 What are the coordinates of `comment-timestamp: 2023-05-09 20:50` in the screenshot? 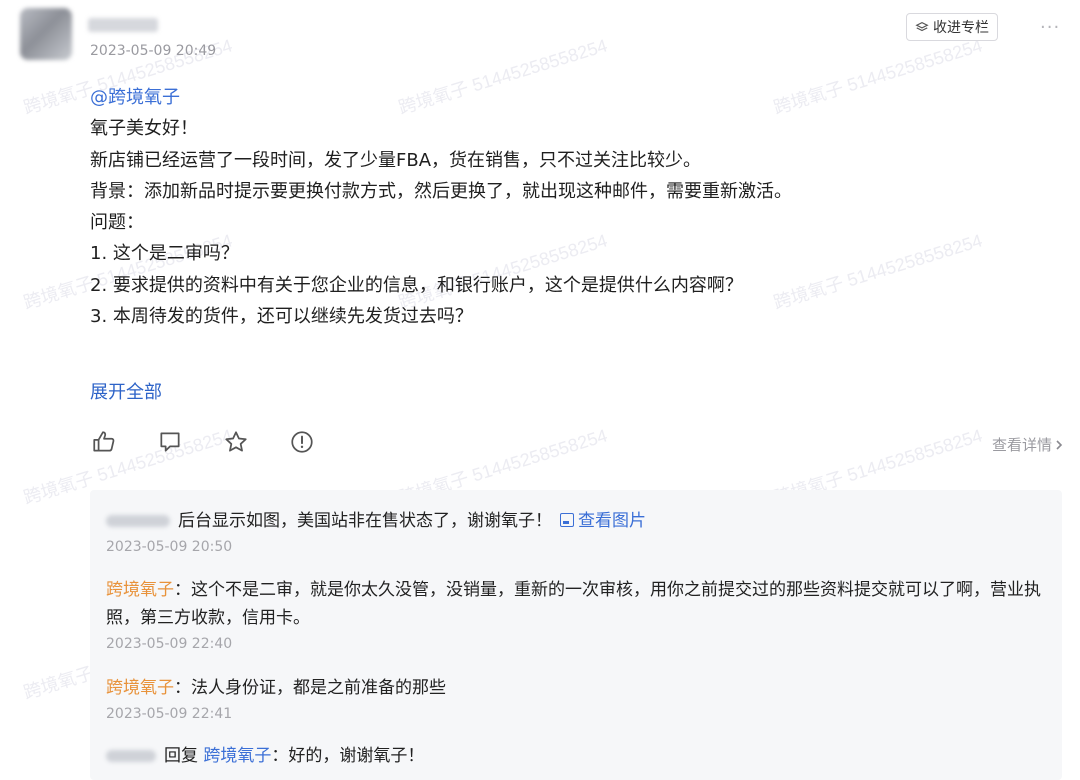 It's located at (169, 547).